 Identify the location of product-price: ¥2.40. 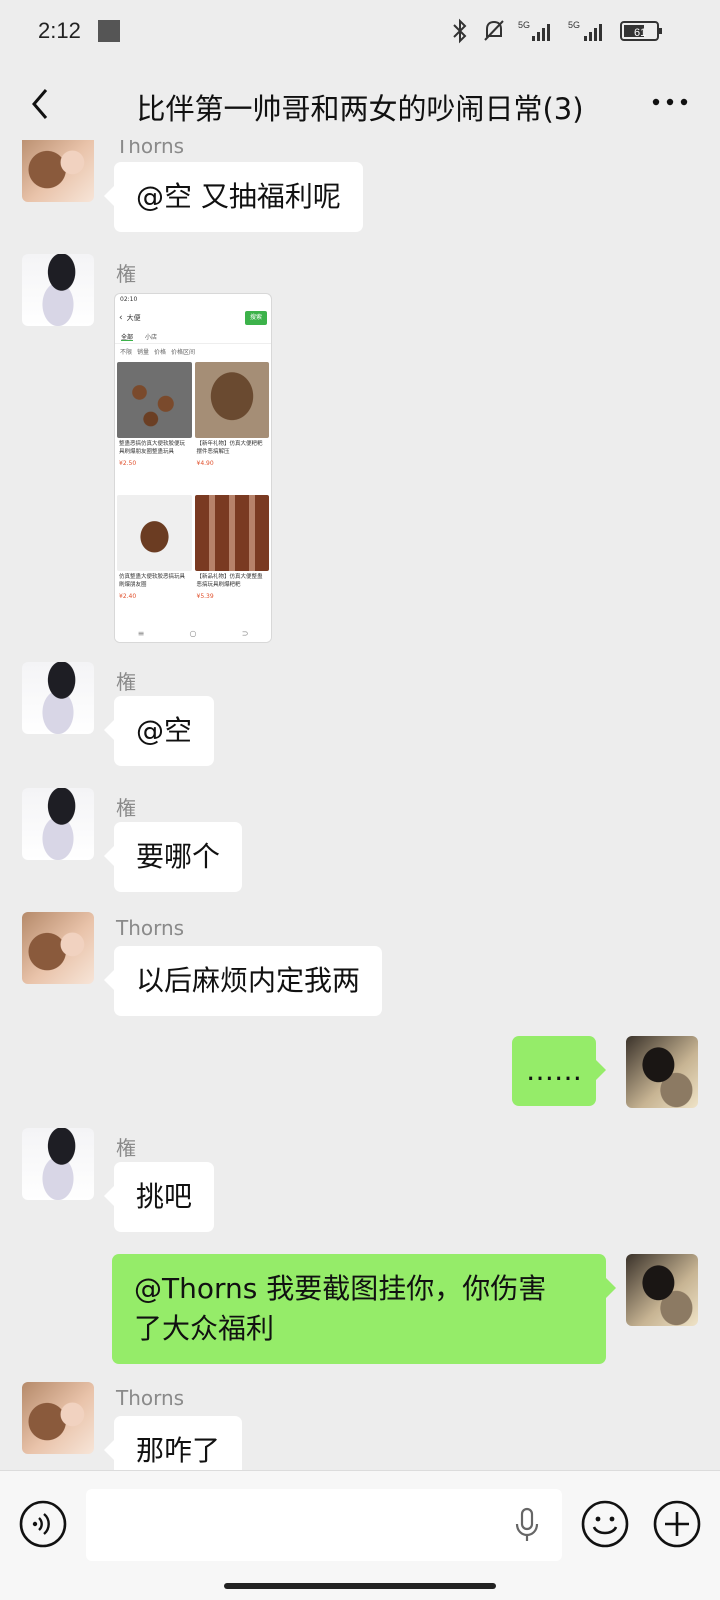
(128, 596).